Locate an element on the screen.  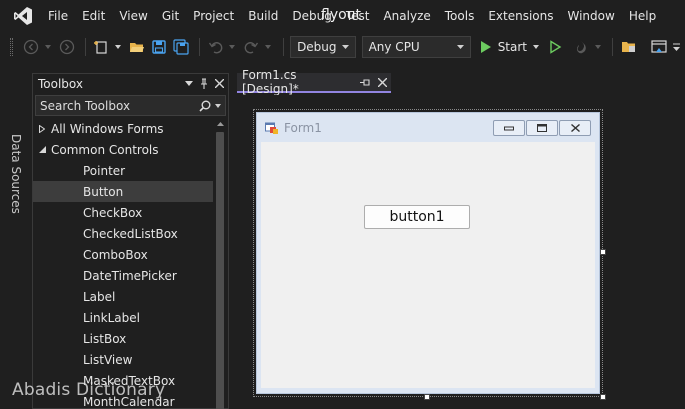
save-all-icon is located at coordinates (181, 47).